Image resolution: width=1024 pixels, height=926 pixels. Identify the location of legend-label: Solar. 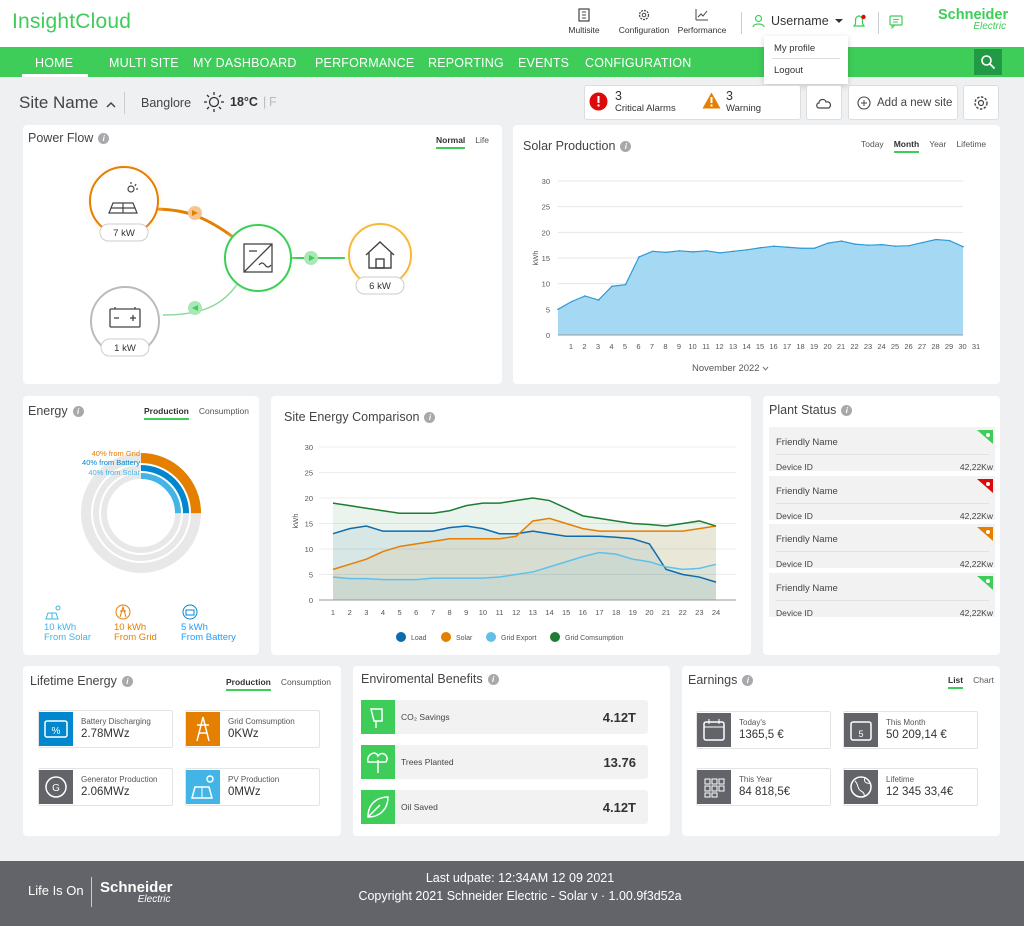
(464, 638).